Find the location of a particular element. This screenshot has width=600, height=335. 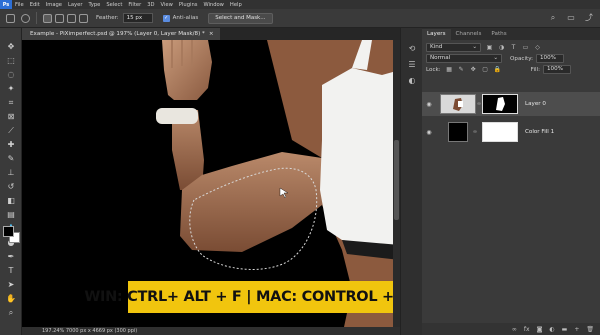

hand-tool-icon: ✋ is located at coordinates (11, 299).